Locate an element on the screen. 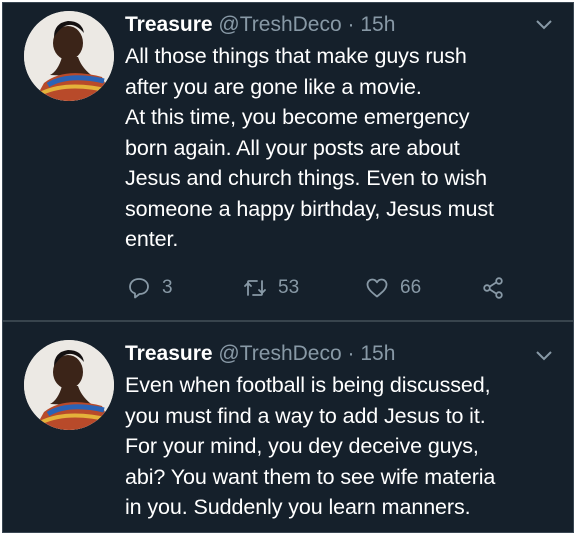  tweet-actions: 3 53 66 is located at coordinates (288, 288).